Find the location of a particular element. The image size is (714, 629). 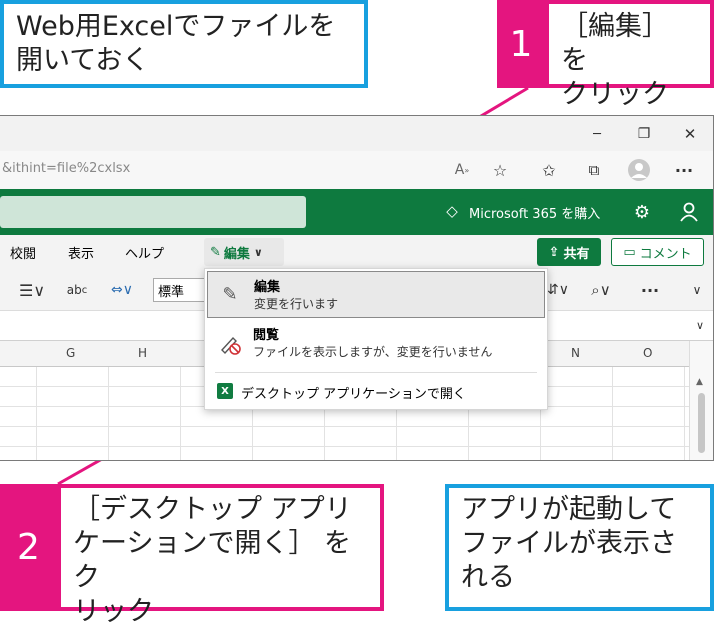

restore-icon: ❐ is located at coordinates (644, 134).